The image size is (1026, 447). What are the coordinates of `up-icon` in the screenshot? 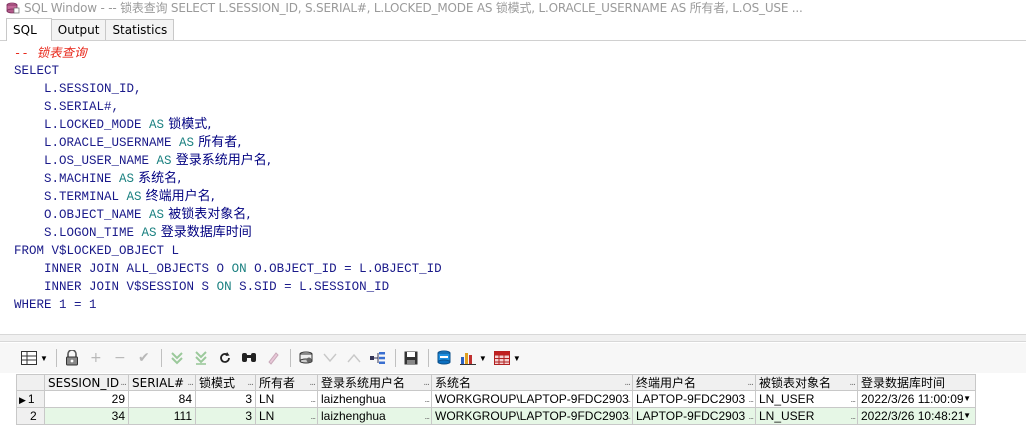 It's located at (354, 358).